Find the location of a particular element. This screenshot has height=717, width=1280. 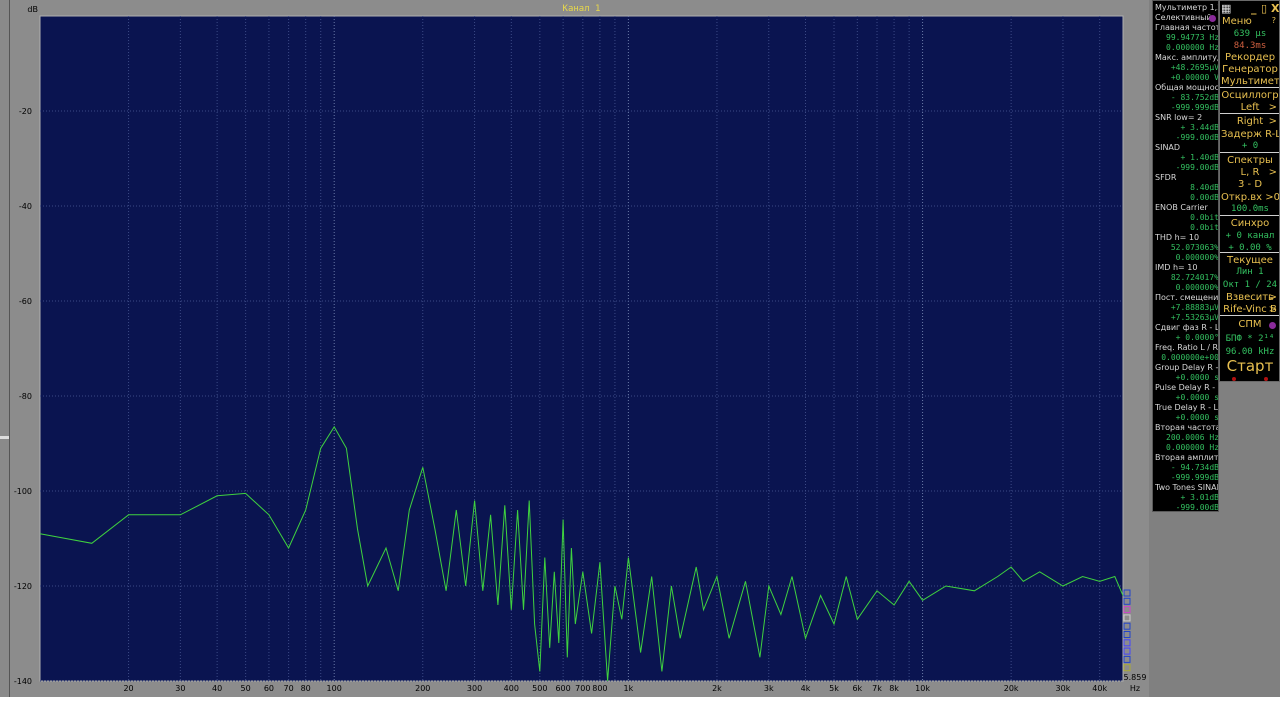

panel-value: 200.0006 Hz is located at coordinates (1192, 437).